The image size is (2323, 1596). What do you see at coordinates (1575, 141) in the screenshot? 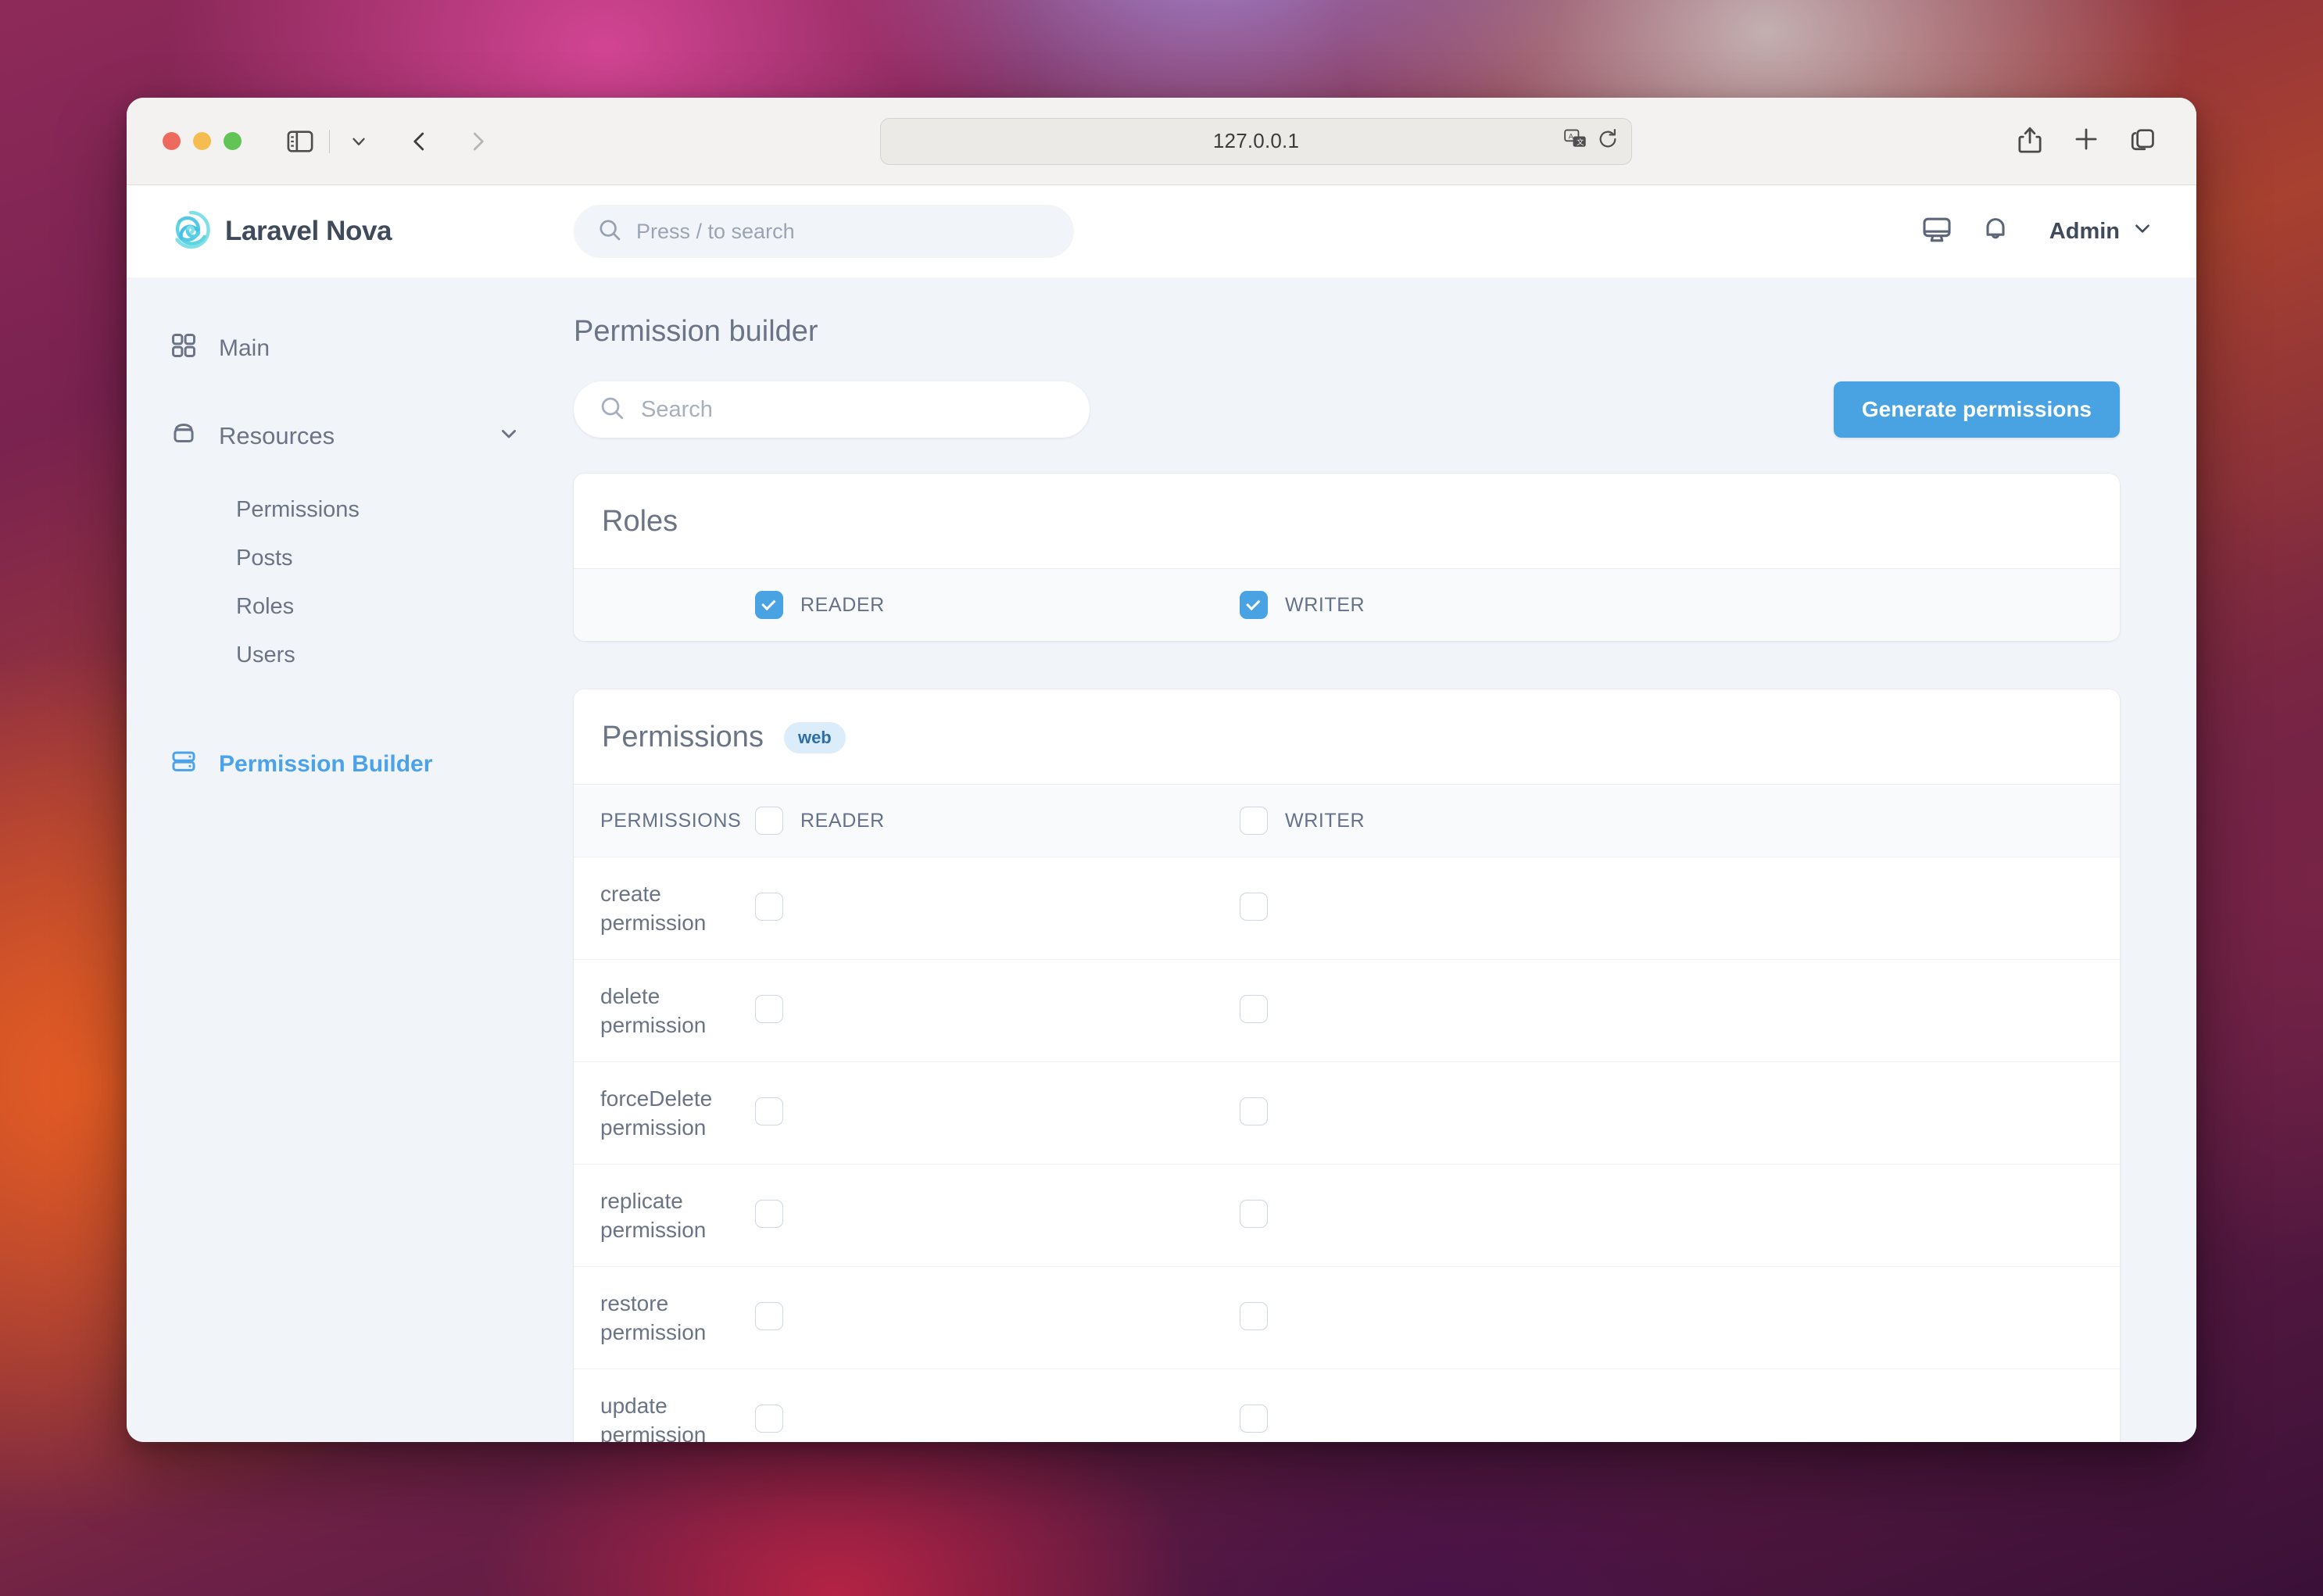
I see `translate-icon: A 文` at bounding box center [1575, 141].